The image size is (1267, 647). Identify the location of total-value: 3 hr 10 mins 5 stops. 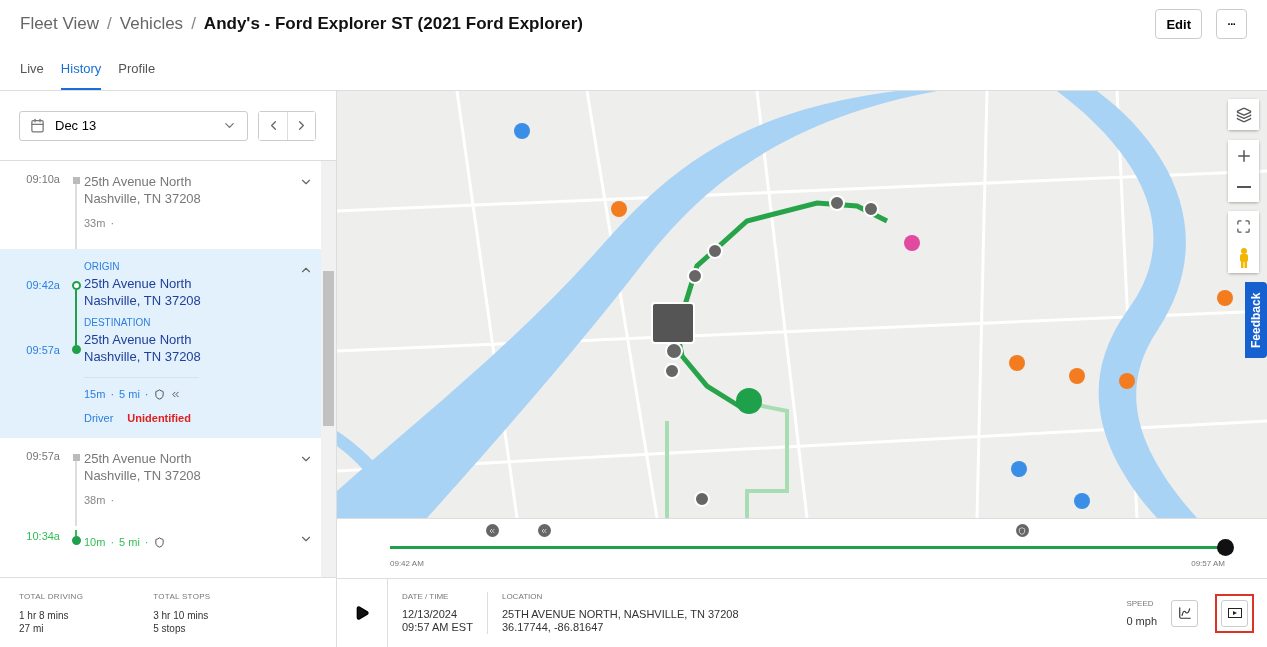
(181, 622).